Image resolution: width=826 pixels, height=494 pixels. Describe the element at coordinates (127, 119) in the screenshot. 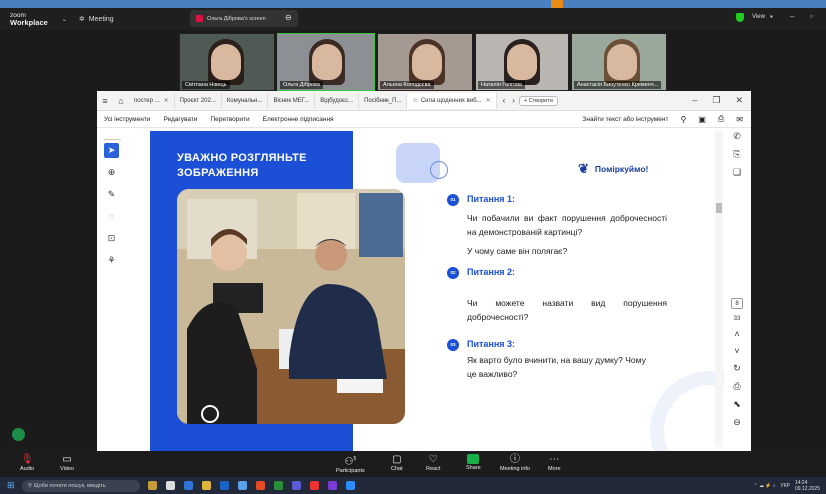

I see `toolbar-all-tools: Усі інструменти` at that location.